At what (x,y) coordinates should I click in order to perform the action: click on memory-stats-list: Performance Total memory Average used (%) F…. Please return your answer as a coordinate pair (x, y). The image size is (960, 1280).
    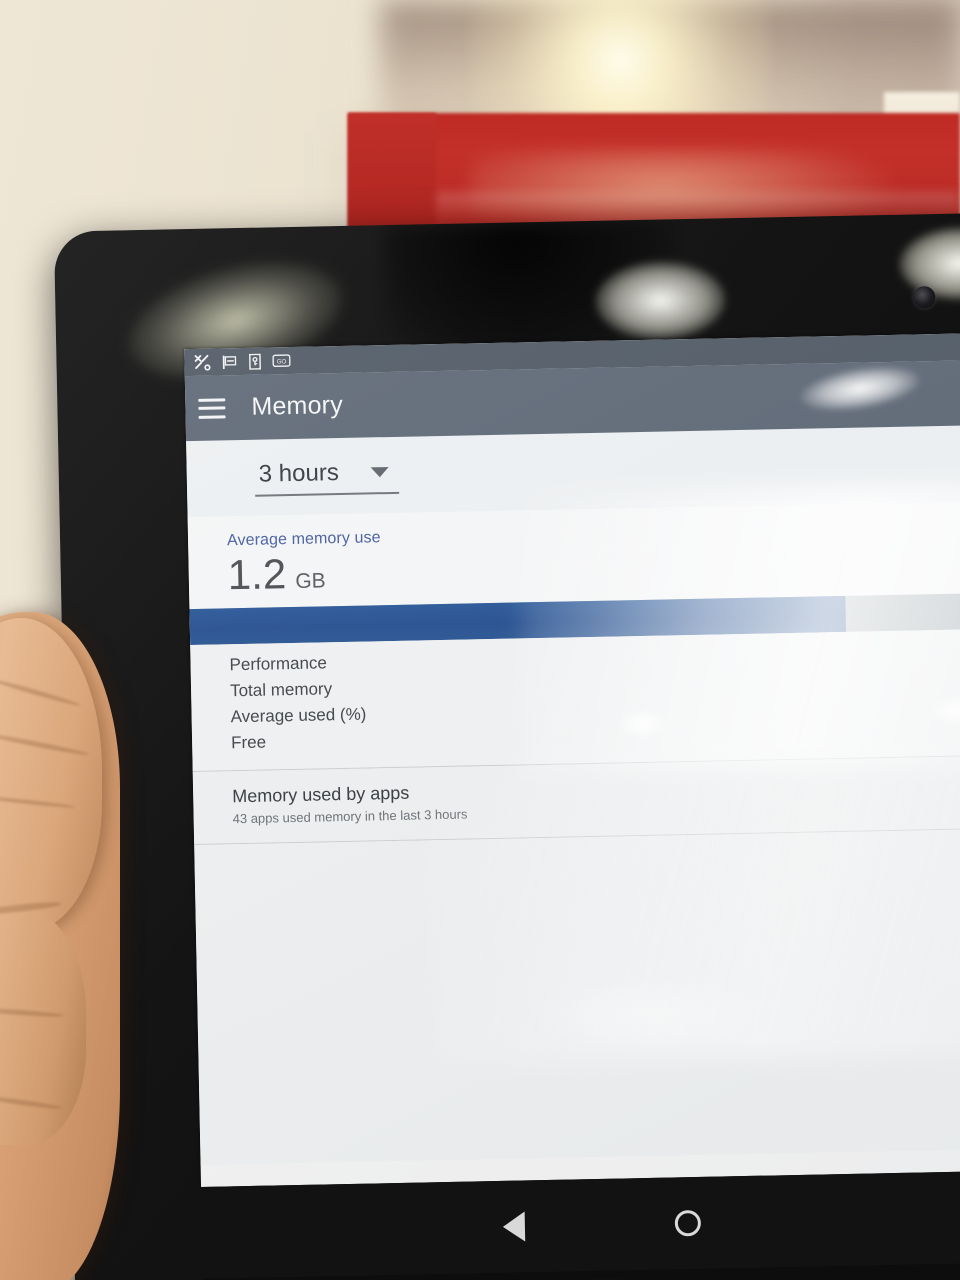
    Looking at the image, I should click on (575, 700).